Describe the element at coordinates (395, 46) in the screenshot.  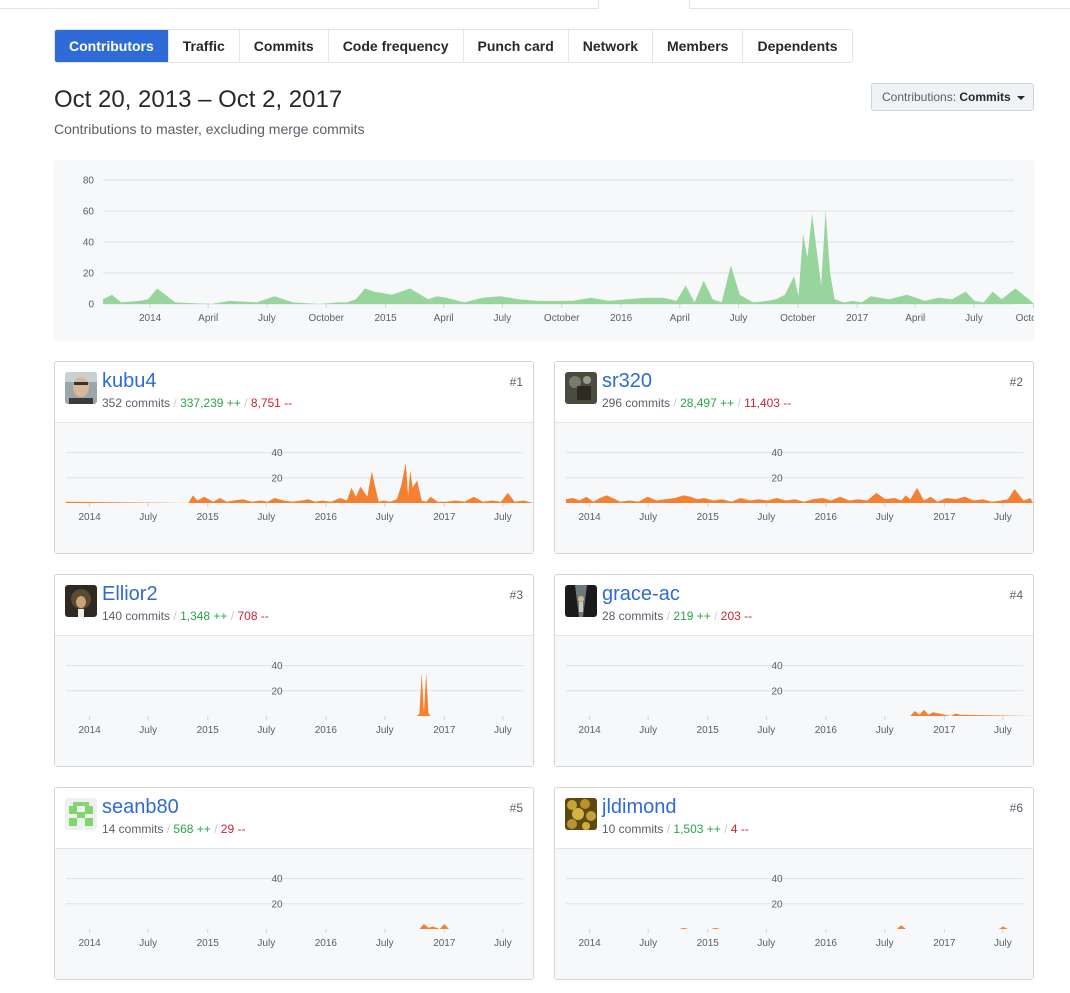
I see `tab-code-frequency: Code frequency` at that location.